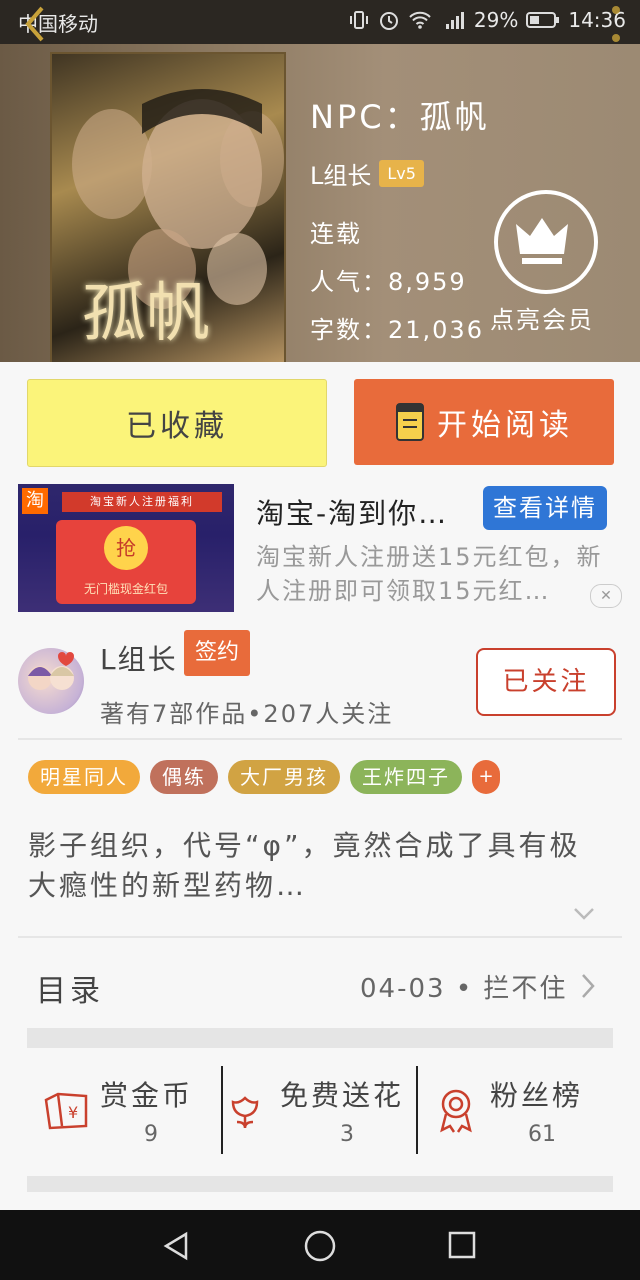 This screenshot has width=640, height=1280. I want to click on free-flower-label: 免费送花, so click(342, 1095).